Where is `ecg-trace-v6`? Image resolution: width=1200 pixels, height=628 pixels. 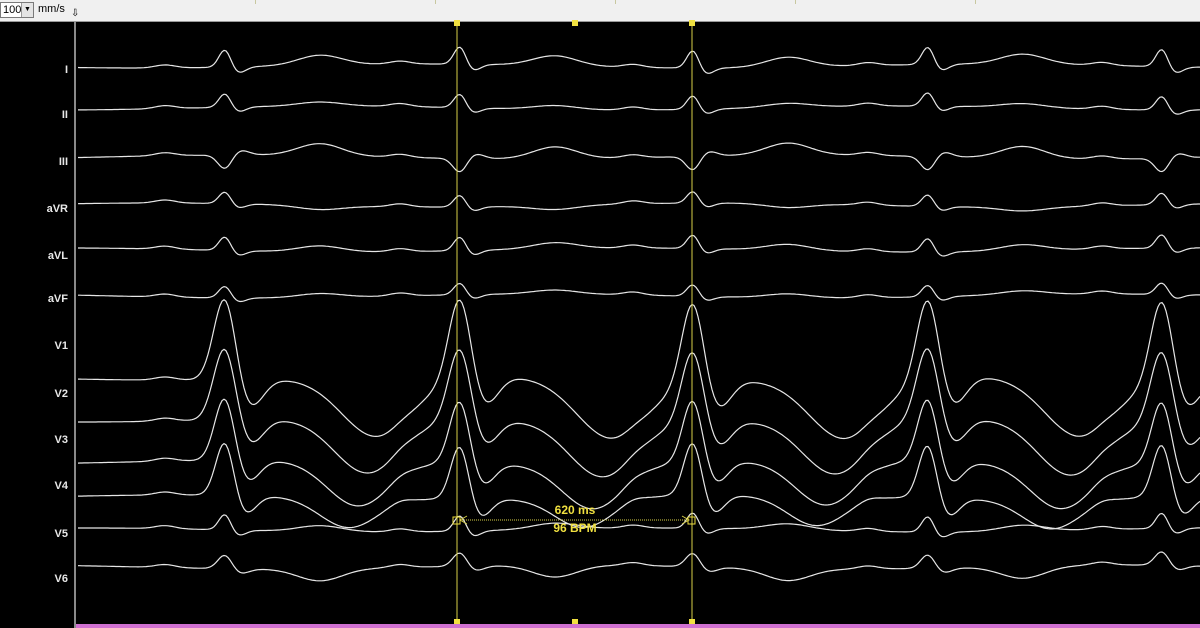
ecg-trace-v6 is located at coordinates (639, 566).